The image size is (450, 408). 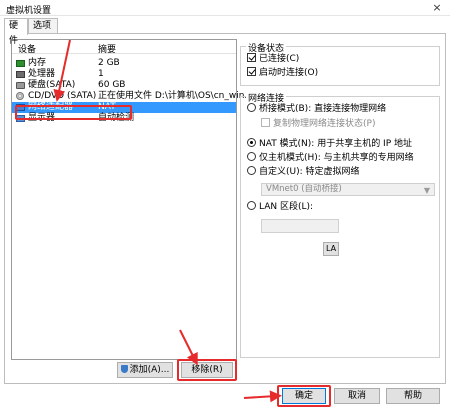 I want to click on lan-radio, so click(x=251, y=205).